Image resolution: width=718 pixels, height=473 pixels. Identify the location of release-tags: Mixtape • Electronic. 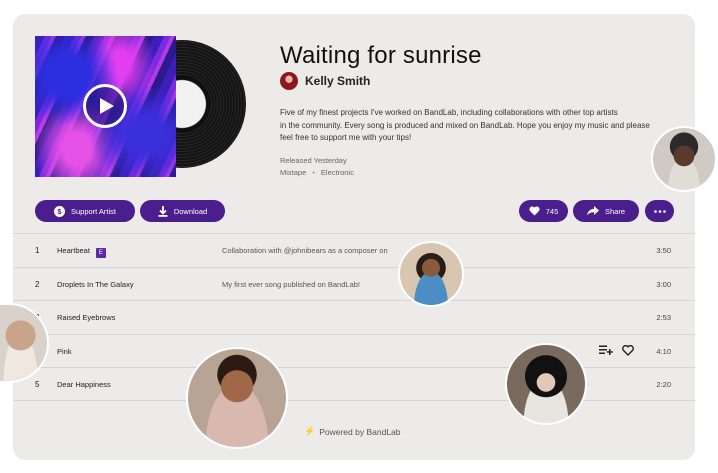
(317, 172).